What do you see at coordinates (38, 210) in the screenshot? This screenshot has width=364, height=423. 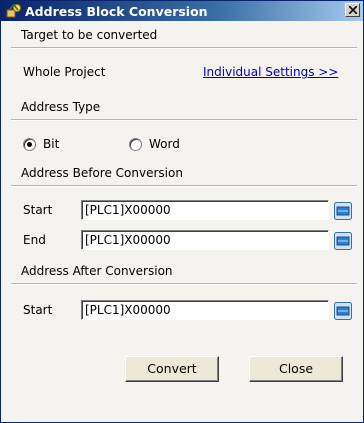 I see `before-start-label: Start` at bounding box center [38, 210].